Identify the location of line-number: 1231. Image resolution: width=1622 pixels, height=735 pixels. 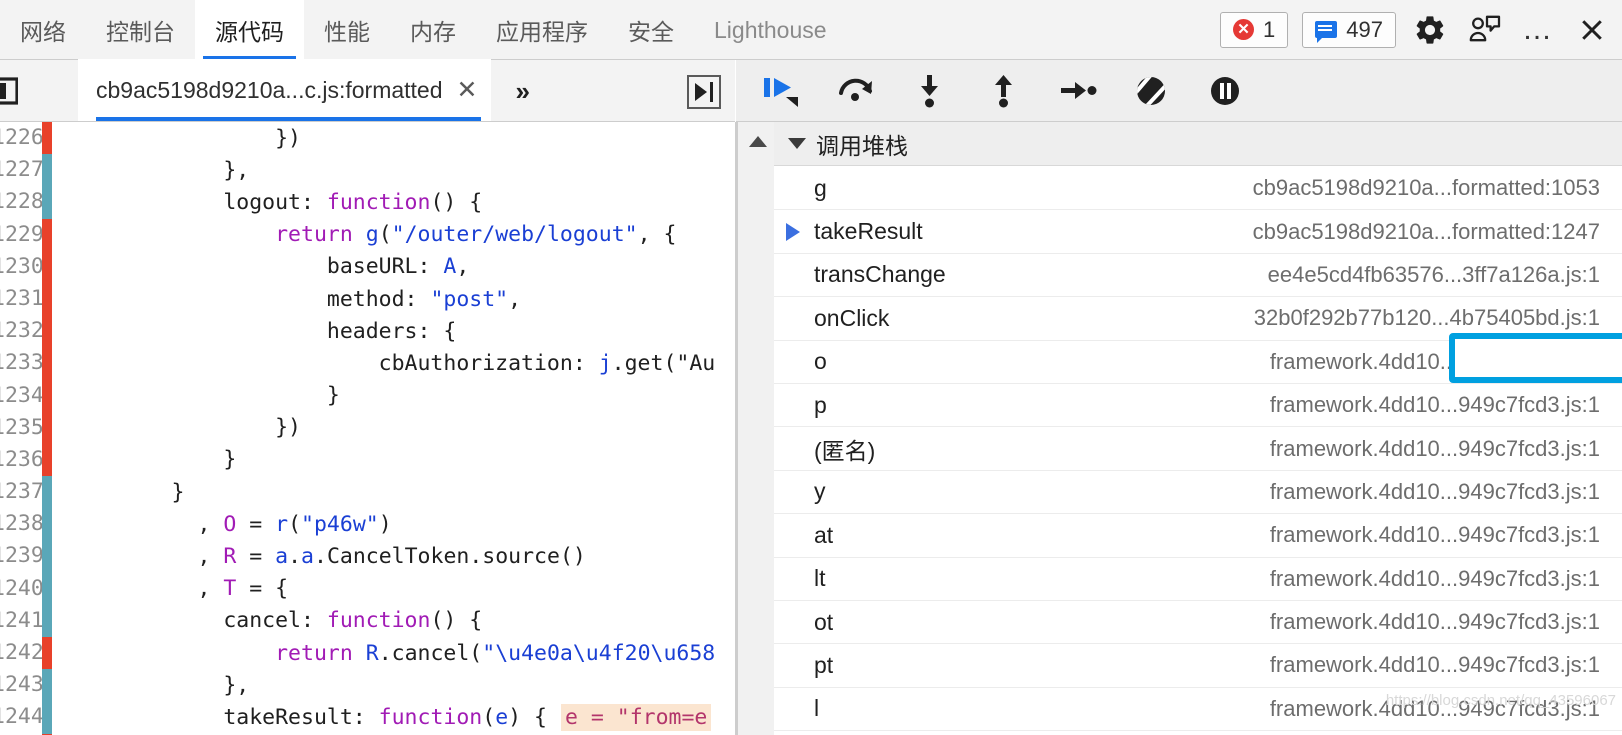
(22, 299).